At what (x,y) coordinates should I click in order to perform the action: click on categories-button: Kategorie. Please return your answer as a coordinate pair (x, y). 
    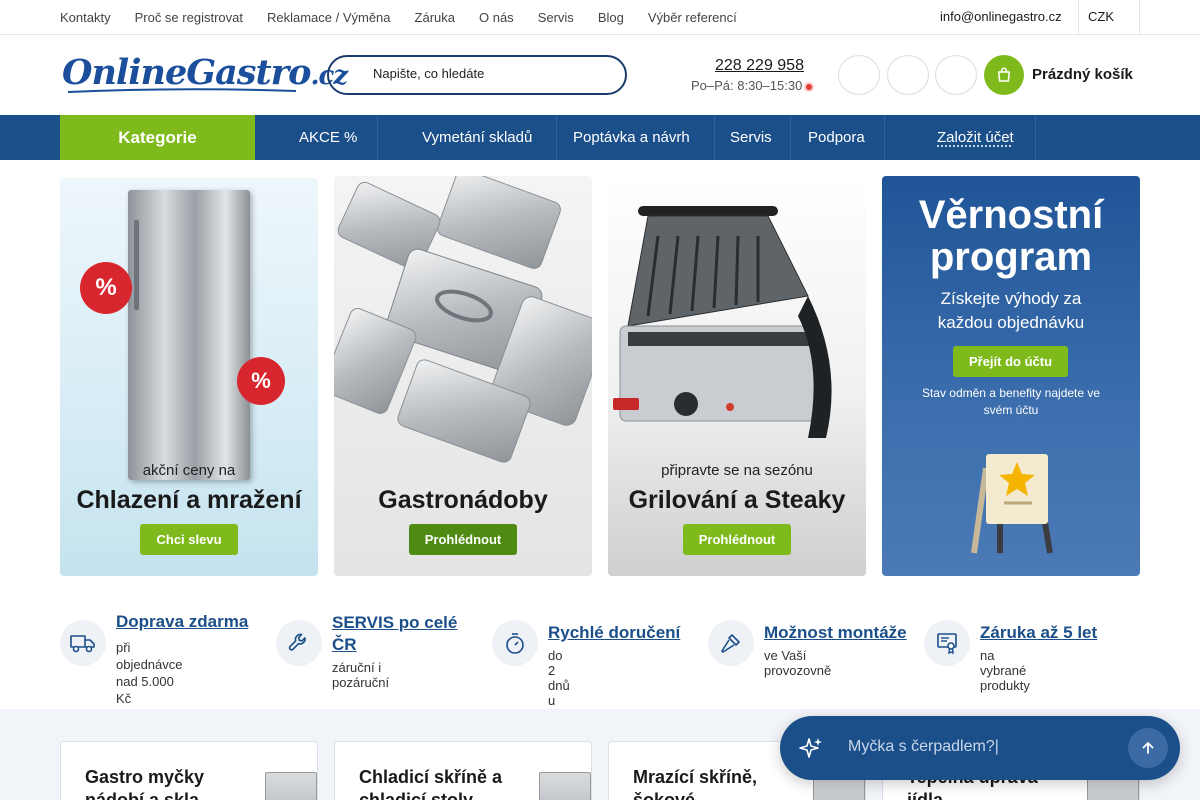
    Looking at the image, I should click on (157, 137).